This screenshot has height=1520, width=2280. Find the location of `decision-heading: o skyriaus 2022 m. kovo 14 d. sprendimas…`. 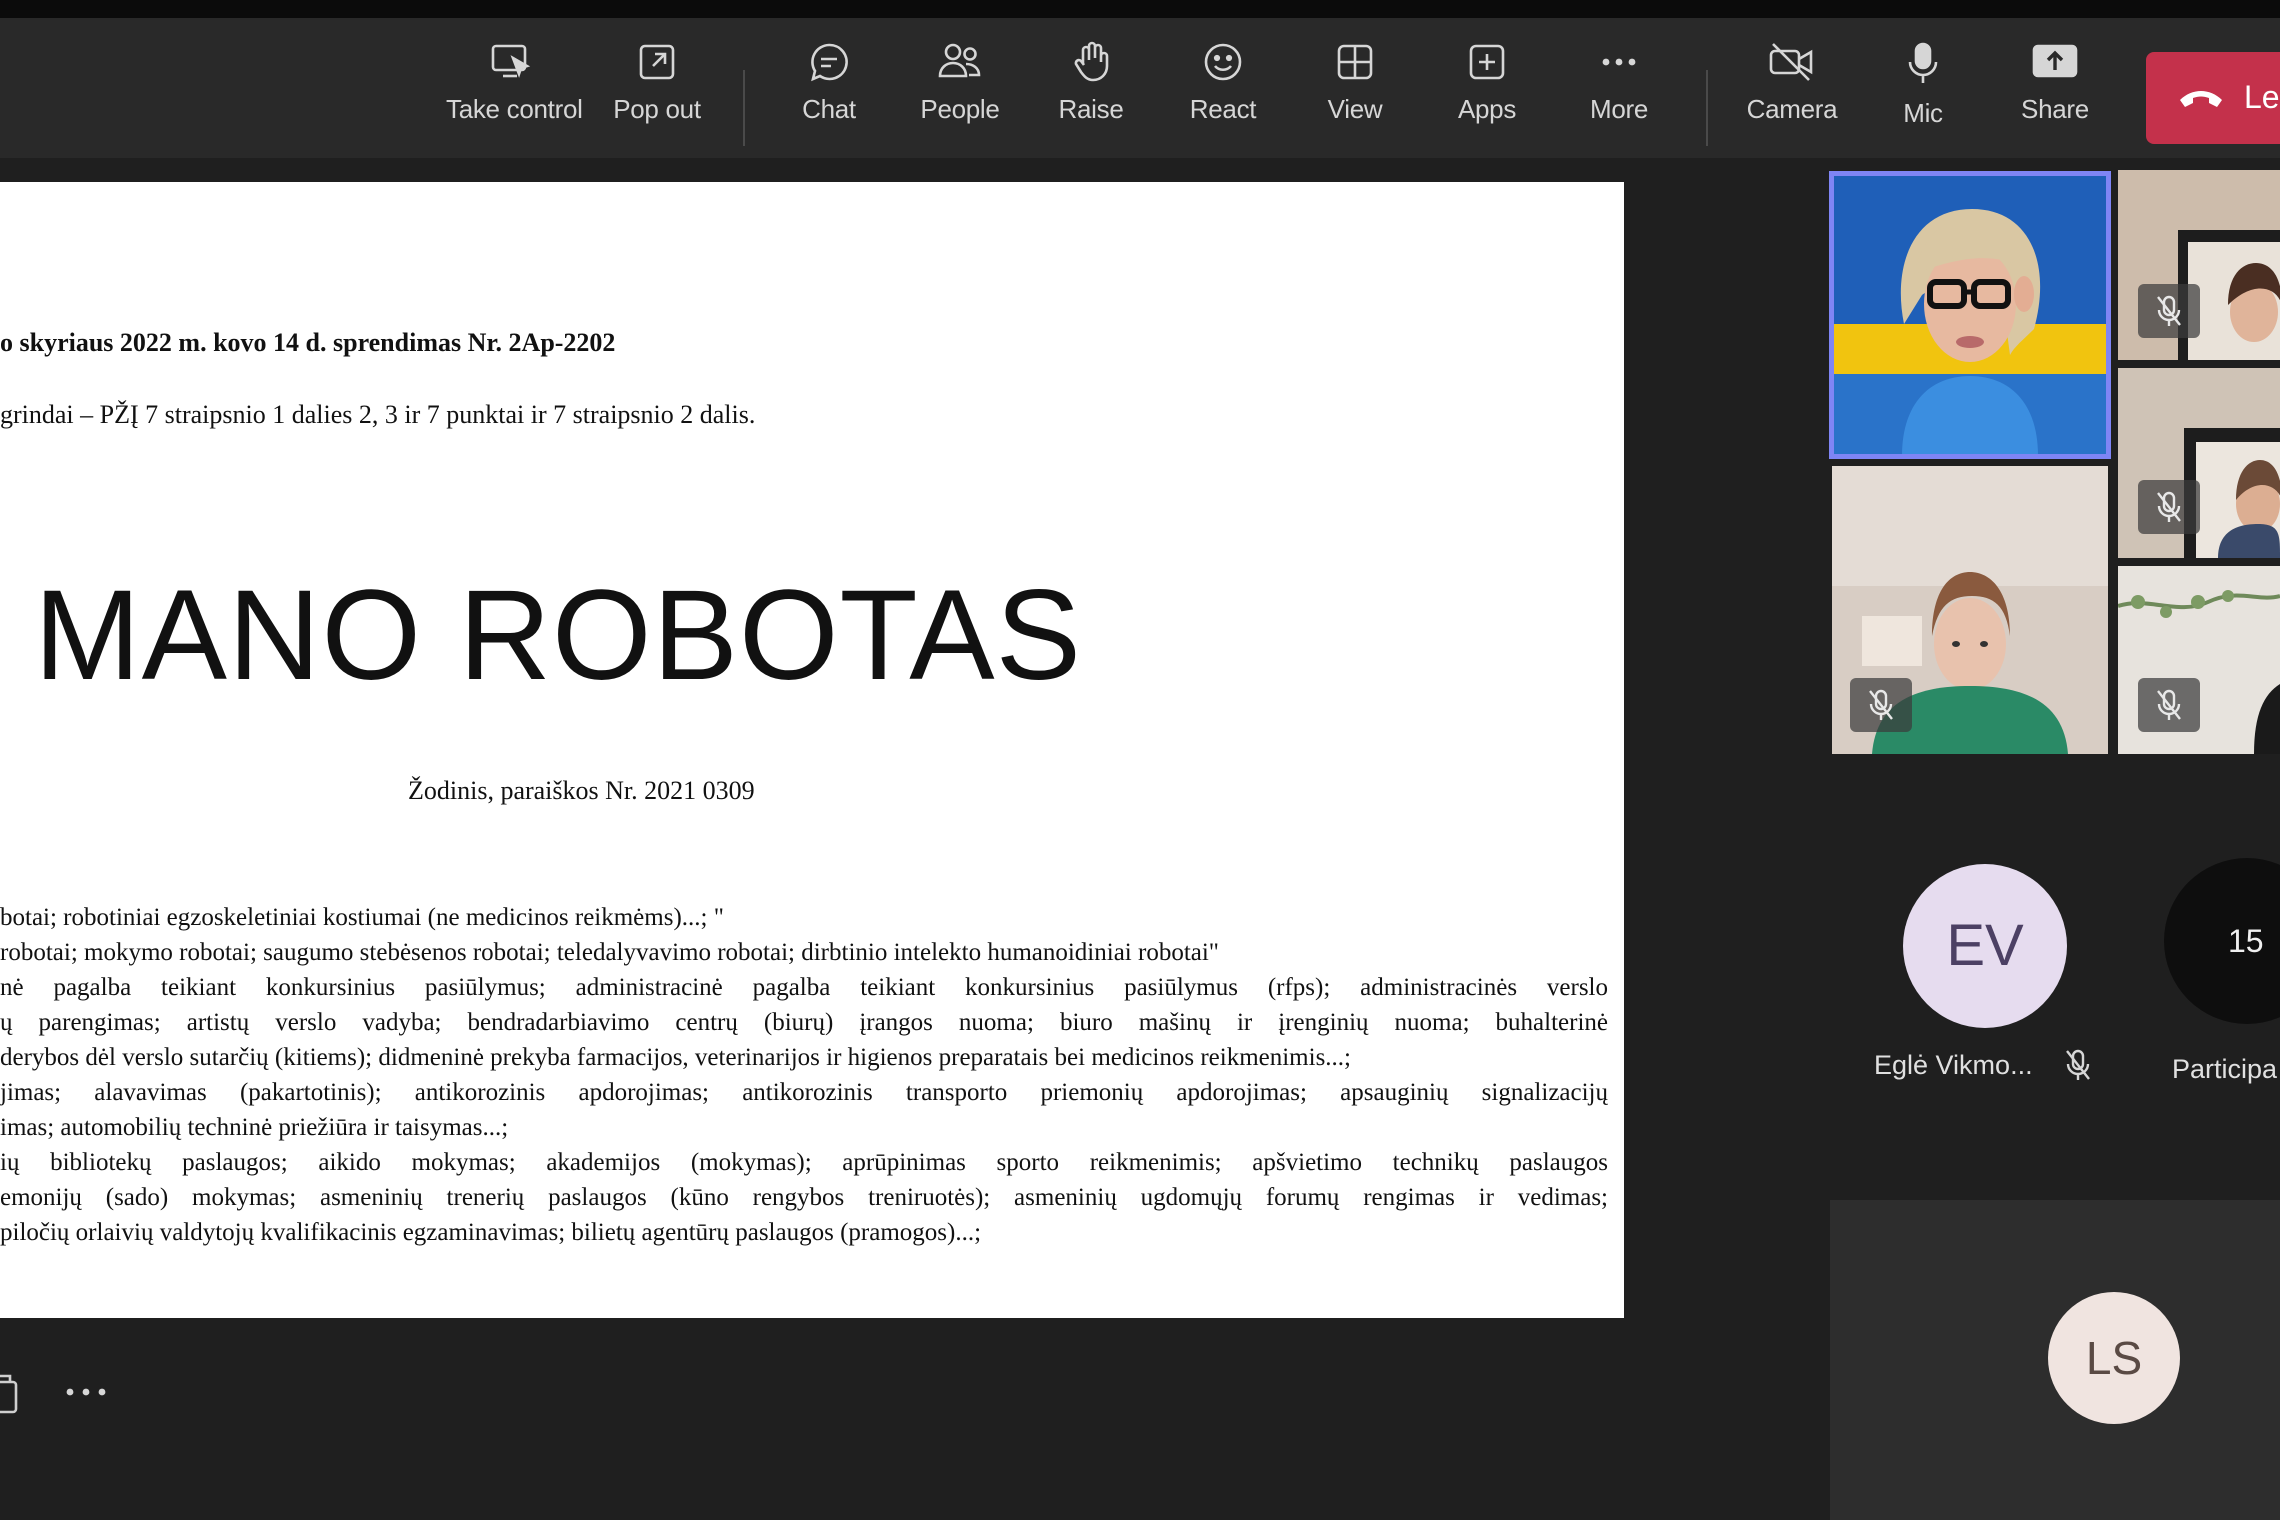

decision-heading: o skyriaus 2022 m. kovo 14 d. sprendimas… is located at coordinates (308, 342).